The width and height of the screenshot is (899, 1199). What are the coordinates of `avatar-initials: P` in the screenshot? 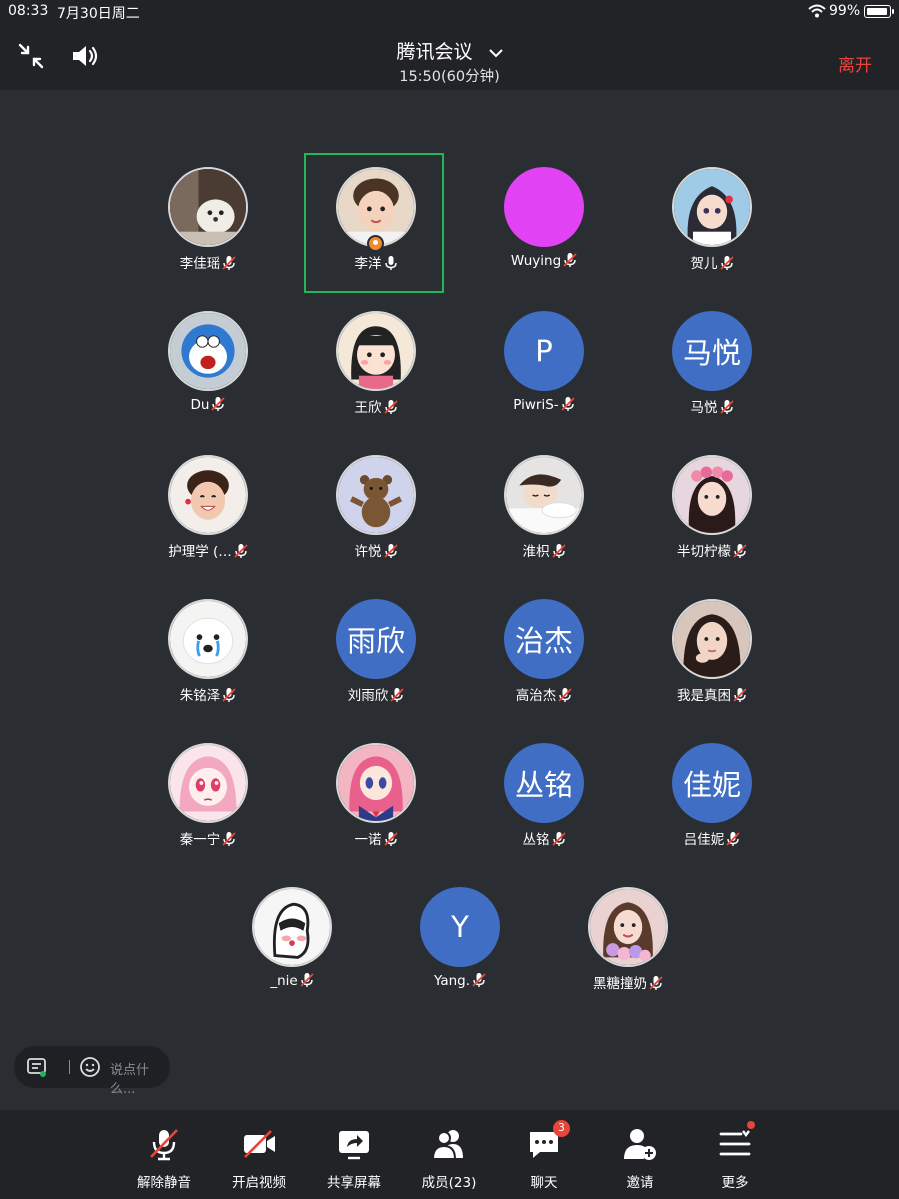 It's located at (544, 351).